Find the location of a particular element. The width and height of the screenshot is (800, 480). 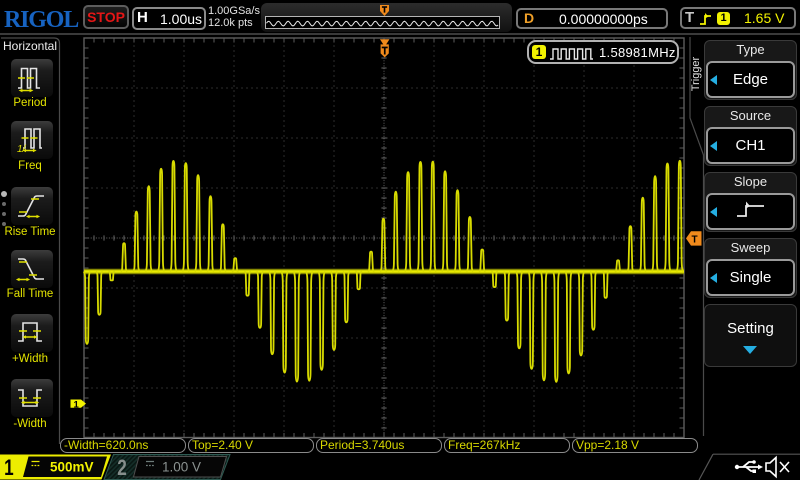

svg-text: 1.00 V is located at coordinates (181, 467).